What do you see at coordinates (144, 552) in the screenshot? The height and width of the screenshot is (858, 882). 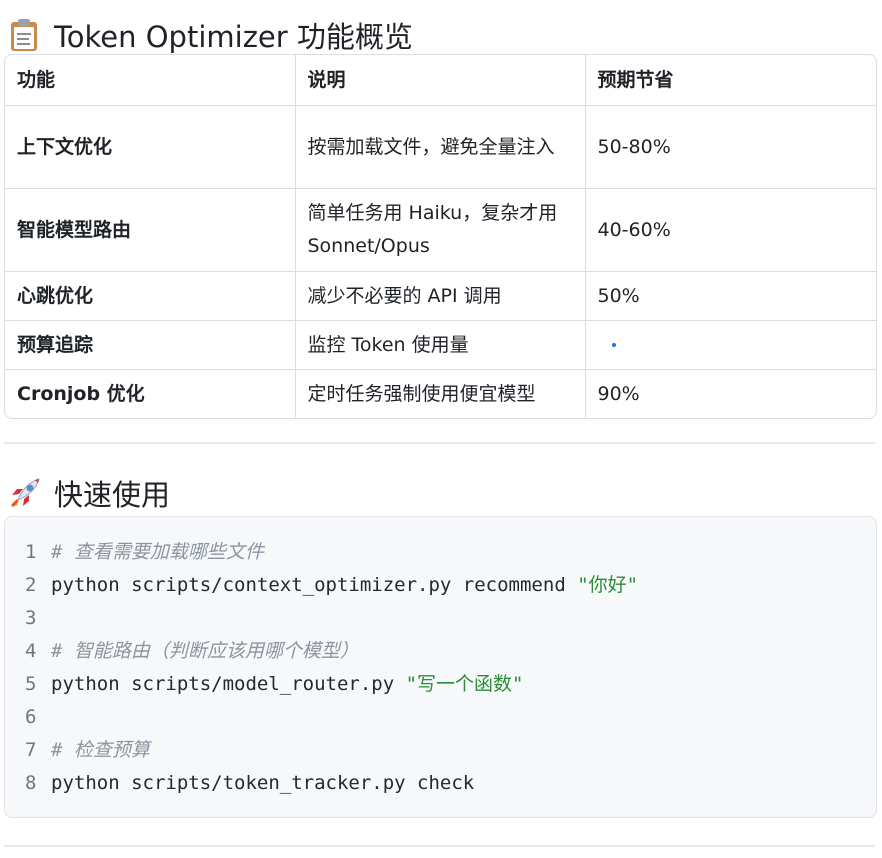 I see `code-line: 1 # 查看需要加载哪些文件` at bounding box center [144, 552].